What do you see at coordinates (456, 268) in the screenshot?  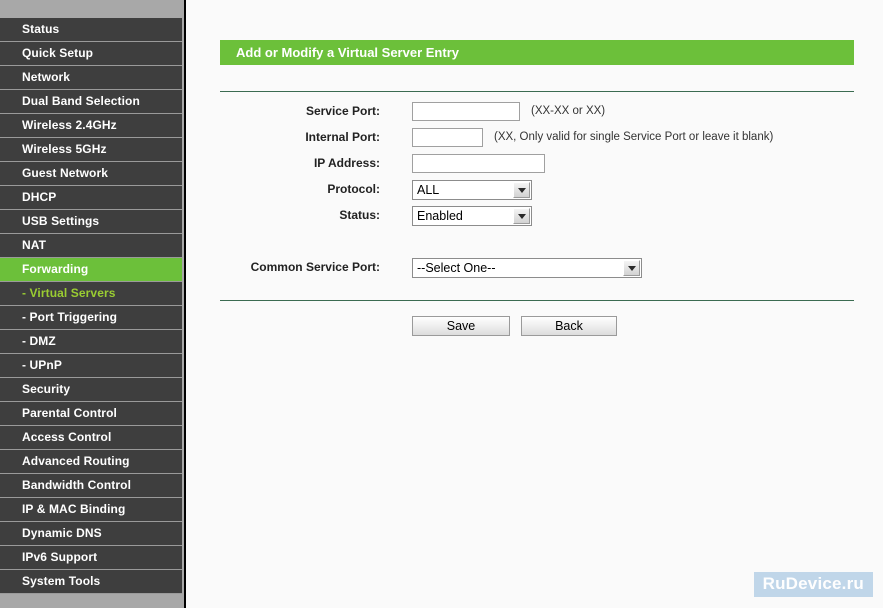 I see `common-service-port-selected-value: --Select One--` at bounding box center [456, 268].